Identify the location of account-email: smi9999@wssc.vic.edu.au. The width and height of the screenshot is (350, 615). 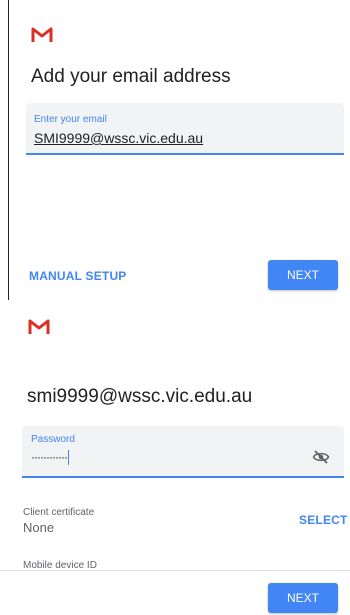
(140, 396).